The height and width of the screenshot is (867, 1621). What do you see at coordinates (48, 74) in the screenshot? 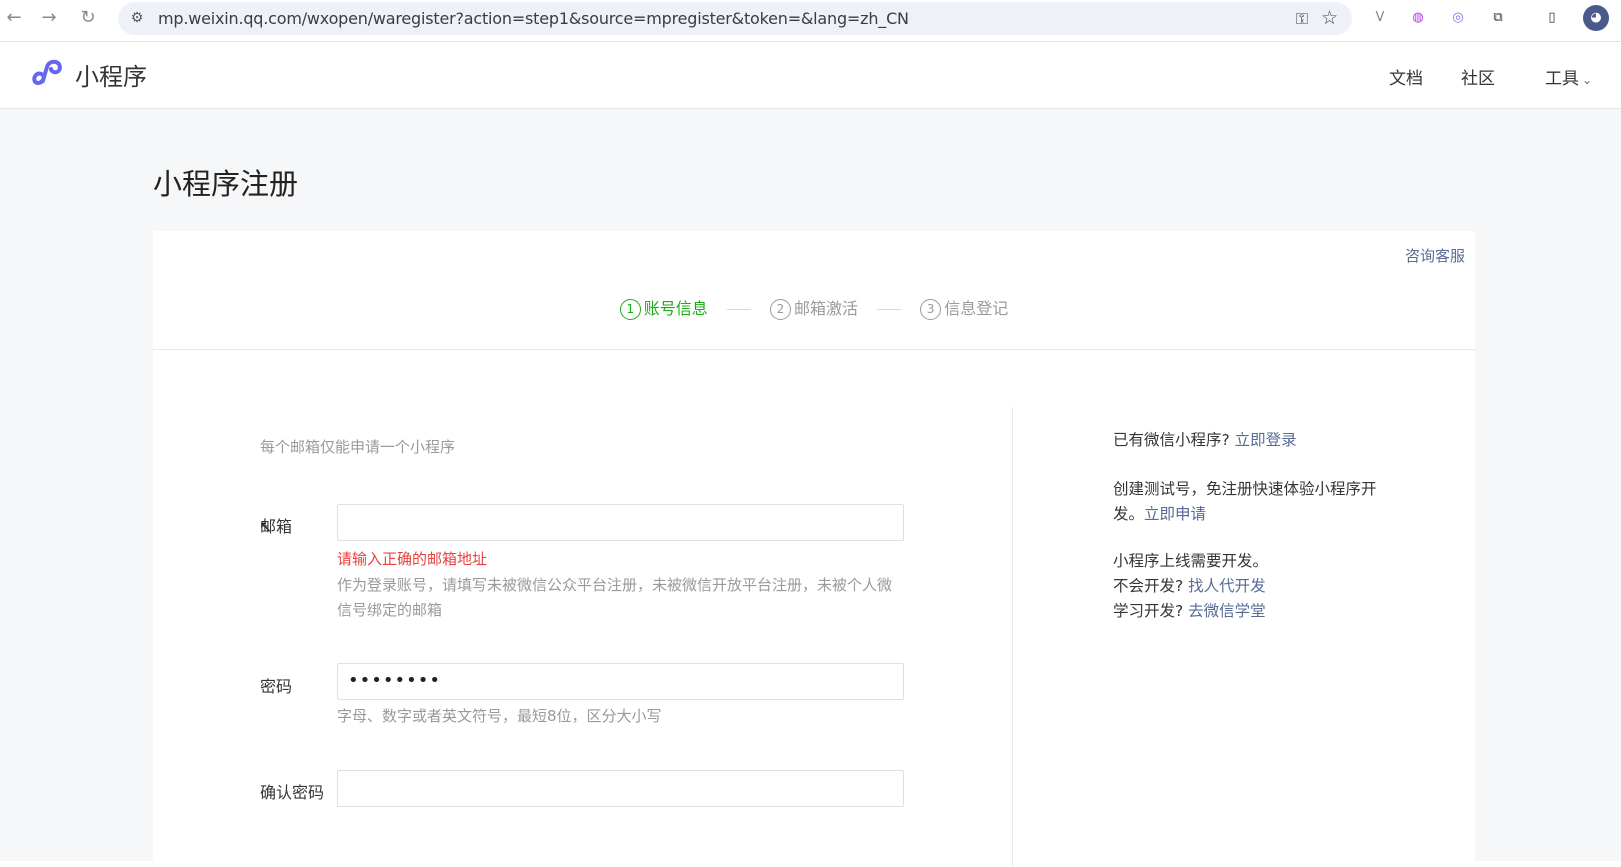
I see `miniprogram-logo-icon` at bounding box center [48, 74].